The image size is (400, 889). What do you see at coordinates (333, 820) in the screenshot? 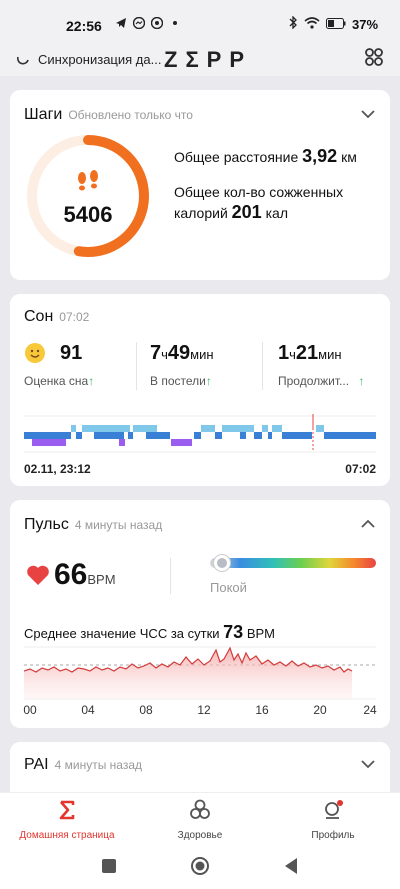
I see `nav-profile: Профиль` at bounding box center [333, 820].